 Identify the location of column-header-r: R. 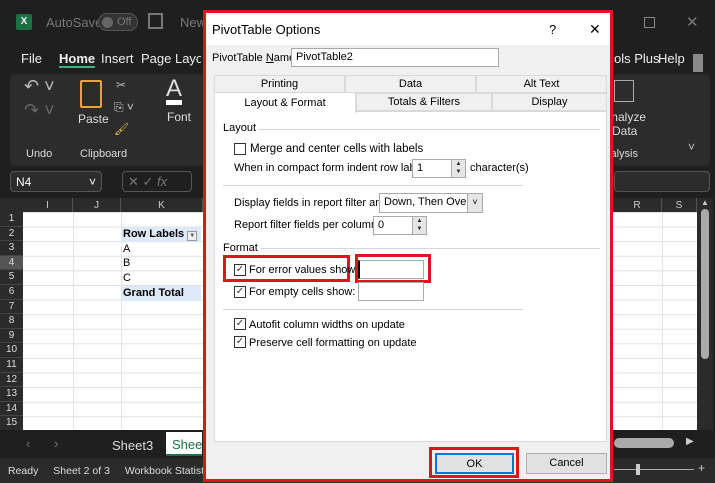
(637, 205).